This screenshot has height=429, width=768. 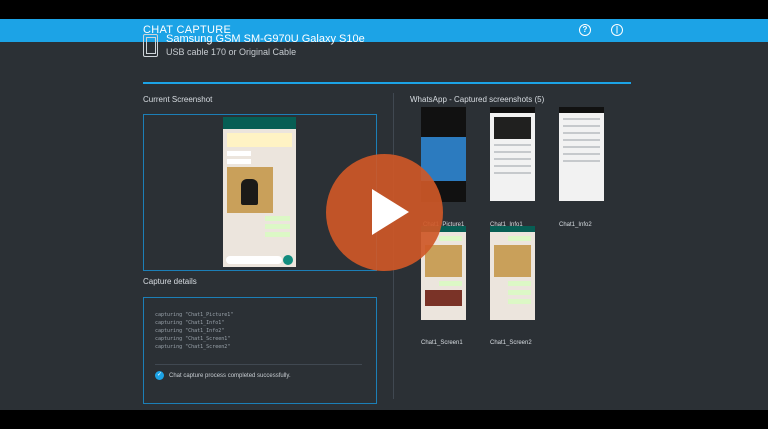 What do you see at coordinates (250, 190) in the screenshot?
I see `photo-message` at bounding box center [250, 190].